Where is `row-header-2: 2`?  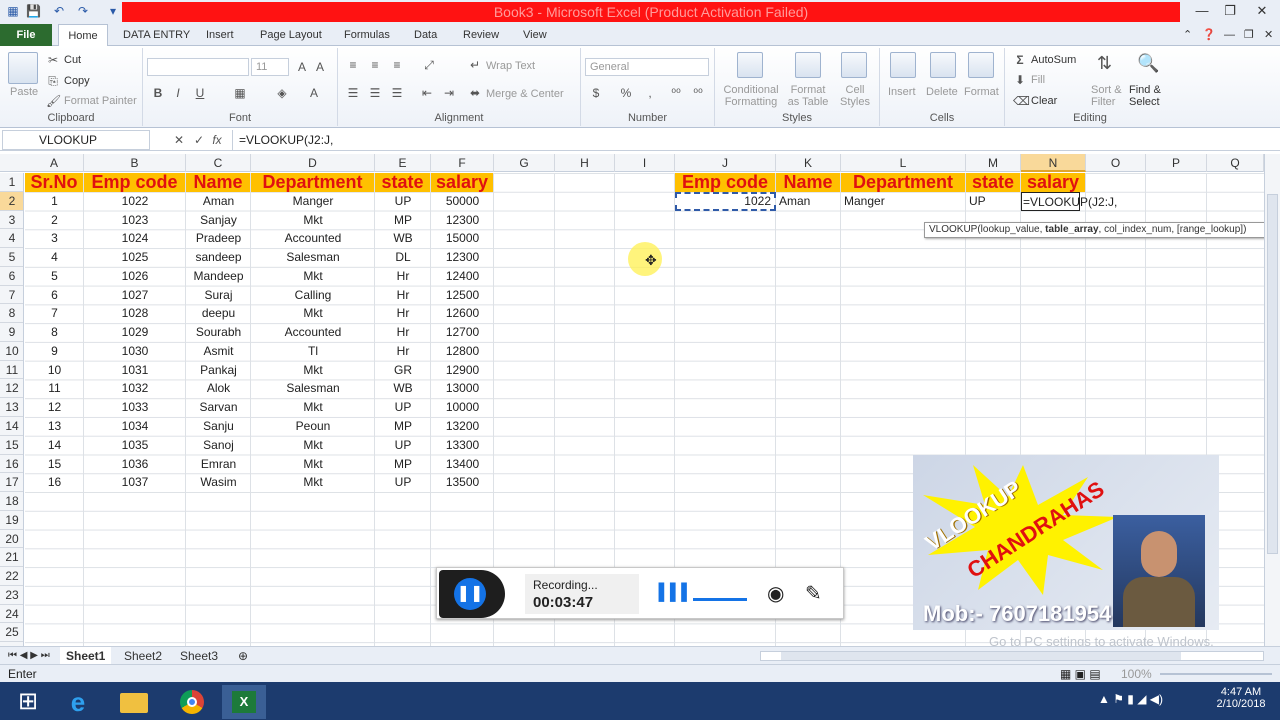
row-header-2: 2 is located at coordinates (11, 201).